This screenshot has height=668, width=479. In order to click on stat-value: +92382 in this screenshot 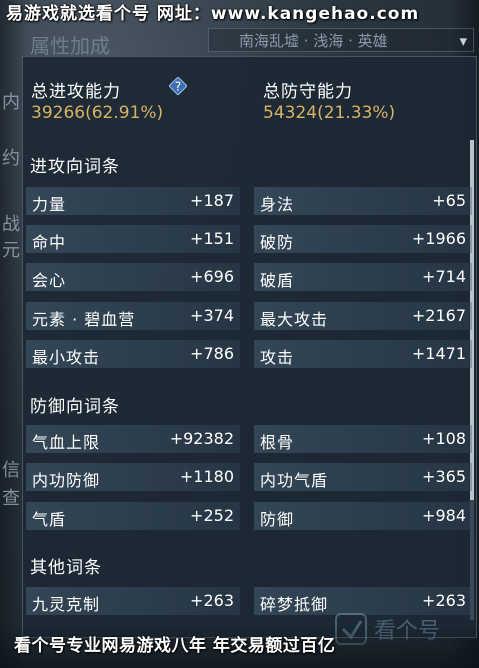, I will do `click(201, 438)`.